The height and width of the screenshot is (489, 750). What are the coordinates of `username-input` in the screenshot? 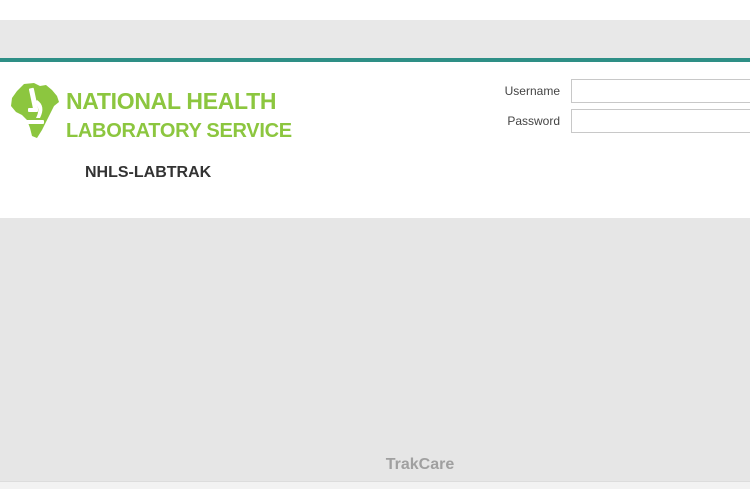 It's located at (660, 91).